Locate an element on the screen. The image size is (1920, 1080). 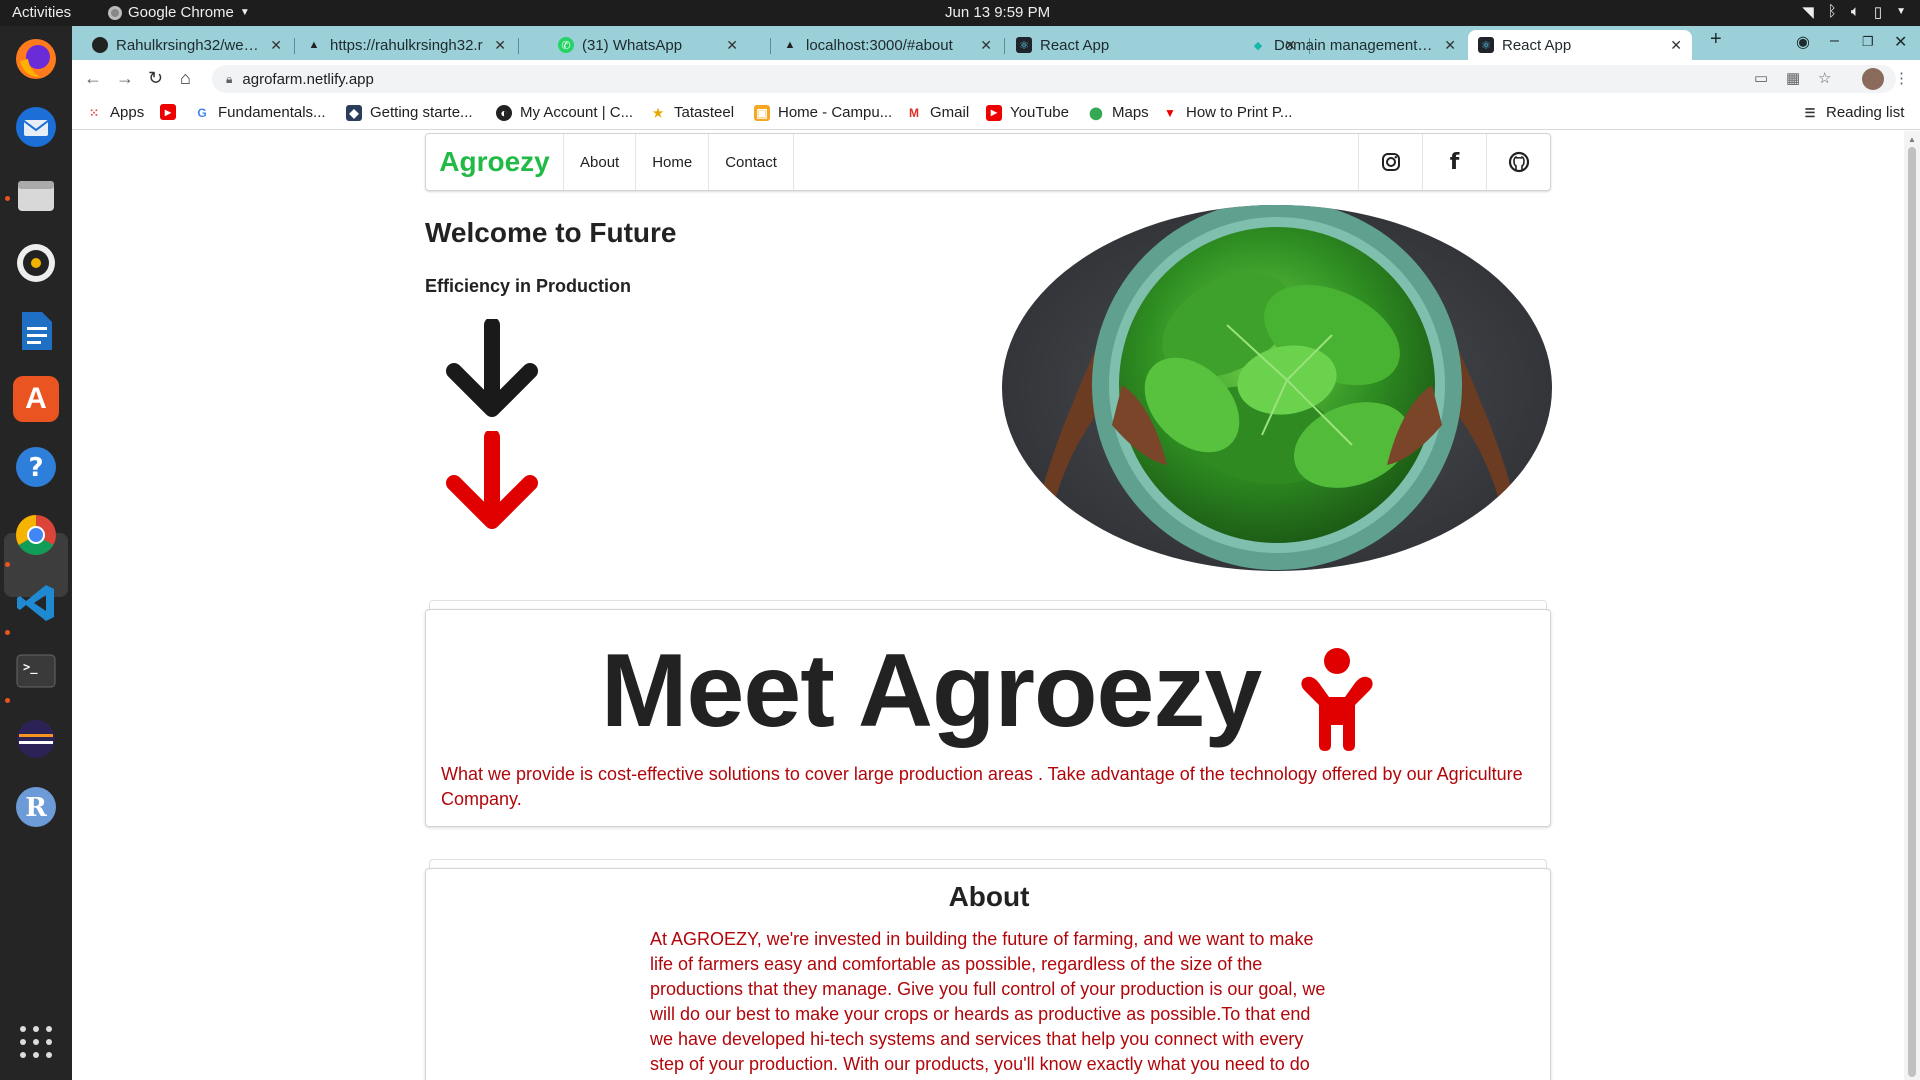
bookmark-label: YouTube is located at coordinates (1039, 112).